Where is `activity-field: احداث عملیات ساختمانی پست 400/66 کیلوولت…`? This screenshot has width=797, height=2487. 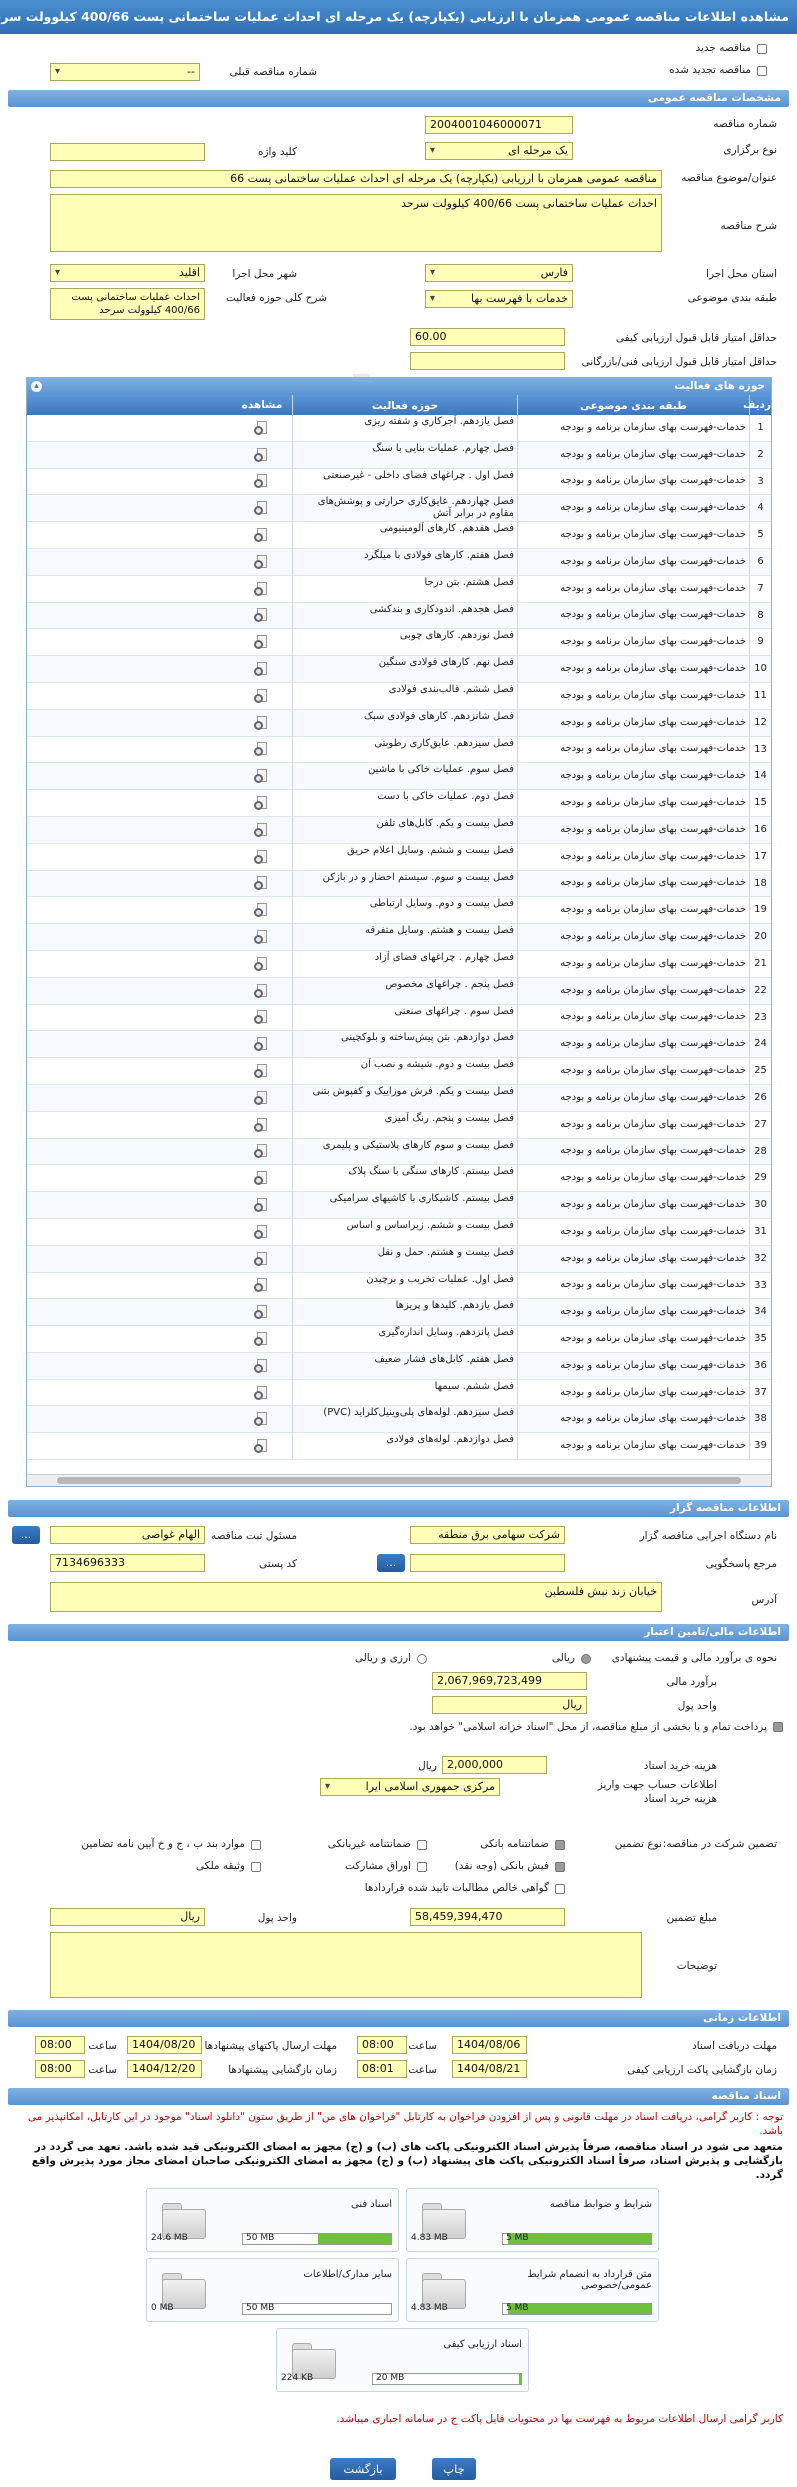 activity-field: احداث عملیات ساختمانی پست 400/66 کیلوولت… is located at coordinates (127, 304).